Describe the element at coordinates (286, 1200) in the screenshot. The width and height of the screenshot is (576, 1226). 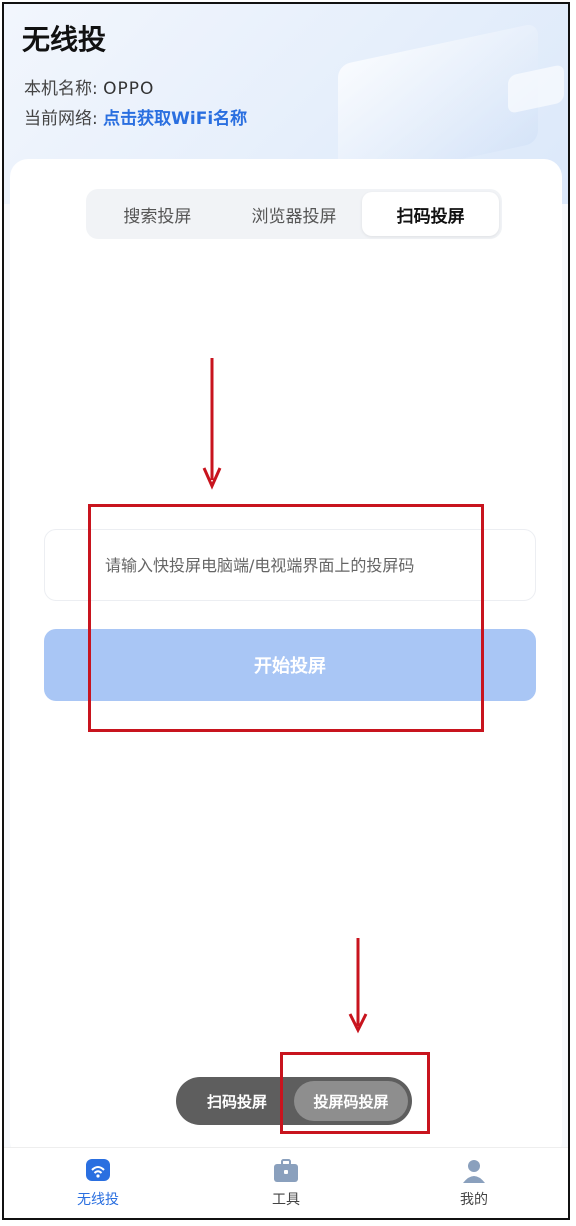
I see `nav-label-tools: 工具` at that location.